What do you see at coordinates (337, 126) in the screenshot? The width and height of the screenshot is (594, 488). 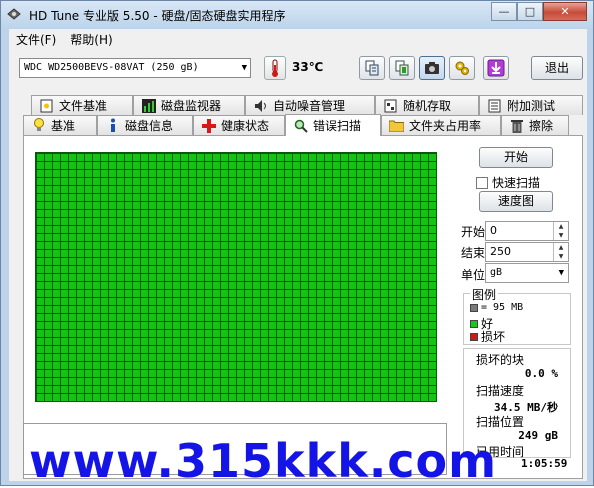 I see `tab-label: 错误扫描` at bounding box center [337, 126].